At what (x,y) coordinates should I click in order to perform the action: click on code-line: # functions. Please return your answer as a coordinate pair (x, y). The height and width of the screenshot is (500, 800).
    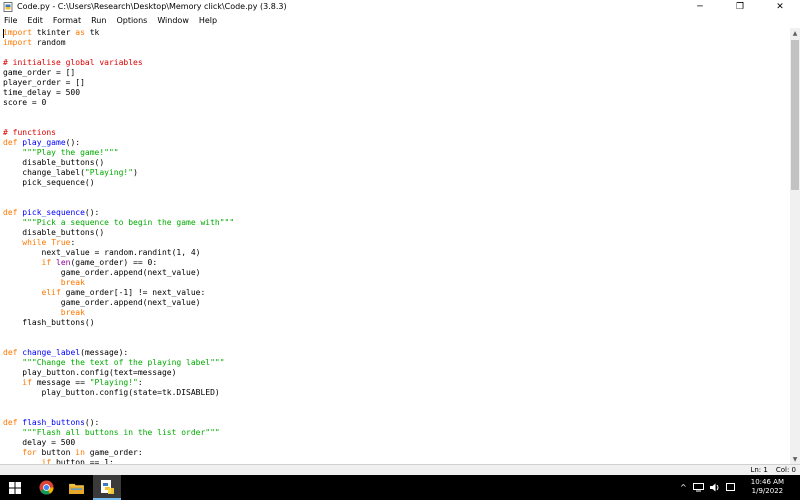
    Looking at the image, I should click on (118, 133).